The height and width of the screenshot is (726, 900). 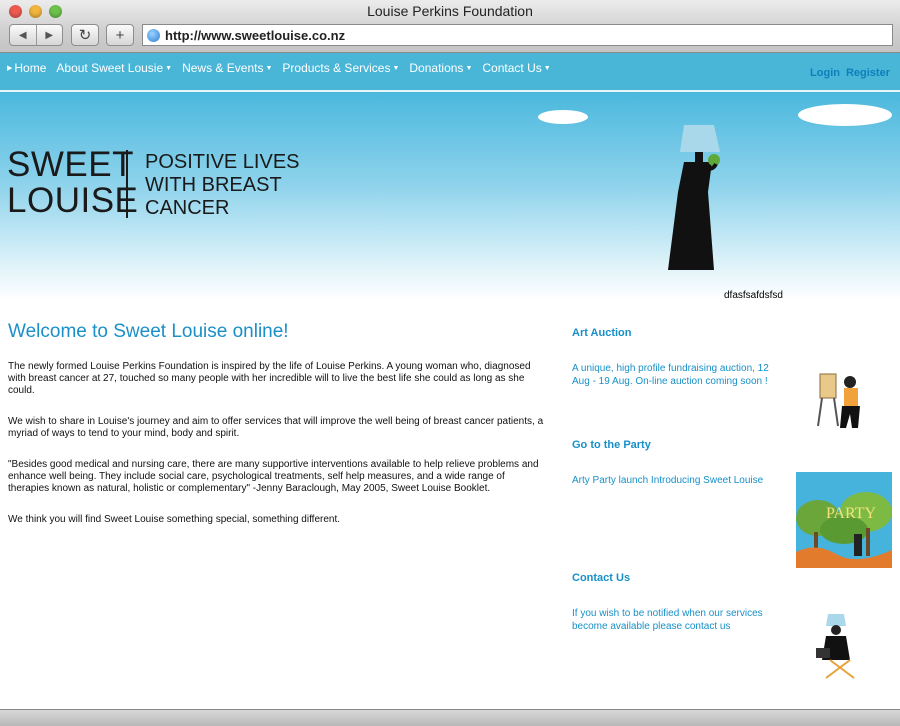 I want to click on nav-label: Contact Us, so click(x=512, y=68).